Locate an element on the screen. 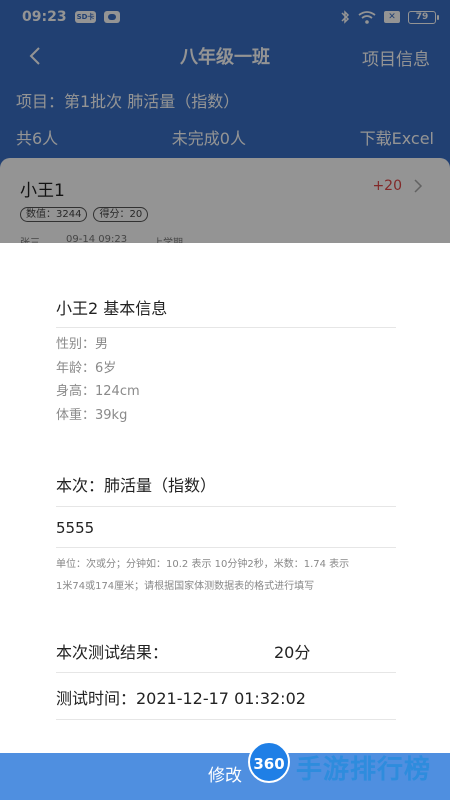  result-label: 本次测试结果： is located at coordinates (112, 652).